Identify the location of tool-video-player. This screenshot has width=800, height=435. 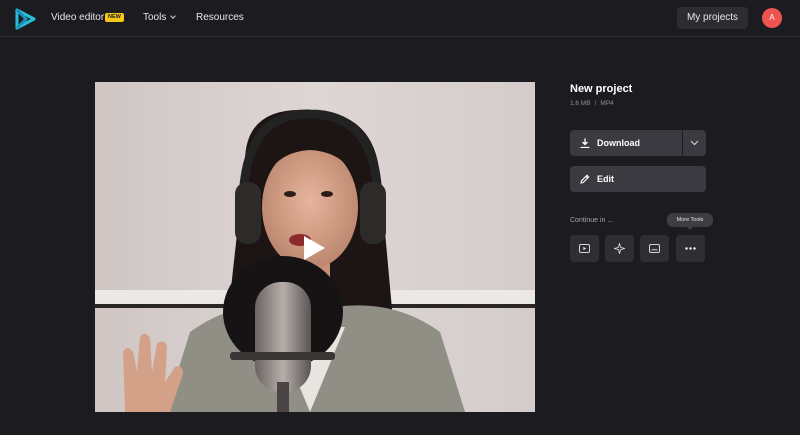
(584, 248).